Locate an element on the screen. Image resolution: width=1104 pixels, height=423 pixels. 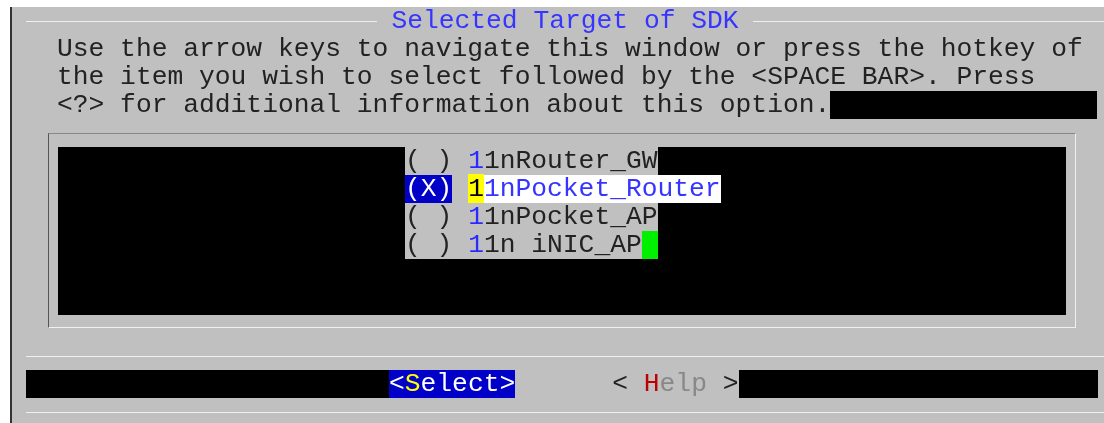
help-button: < Help > is located at coordinates (675, 384).